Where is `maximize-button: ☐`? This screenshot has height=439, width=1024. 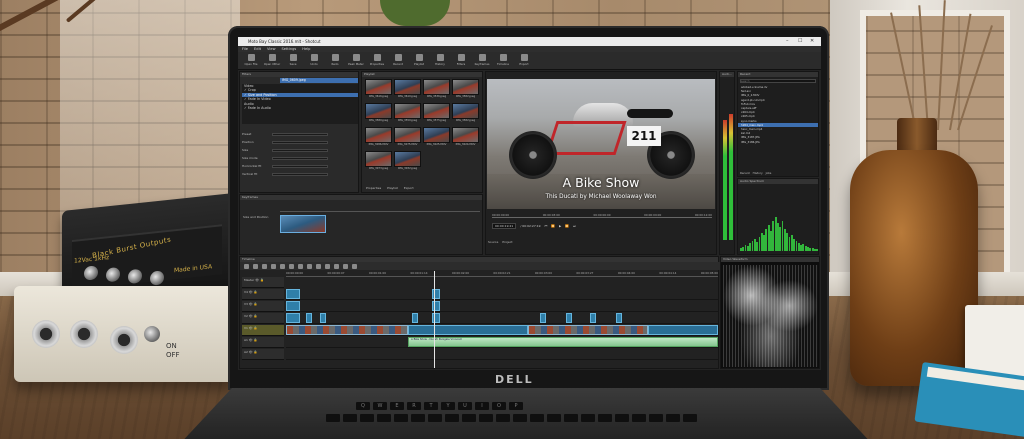 maximize-button: ☐ is located at coordinates (800, 41).